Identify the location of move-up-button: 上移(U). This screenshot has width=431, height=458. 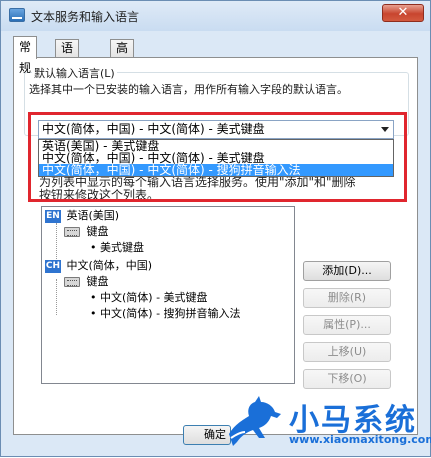
(347, 352).